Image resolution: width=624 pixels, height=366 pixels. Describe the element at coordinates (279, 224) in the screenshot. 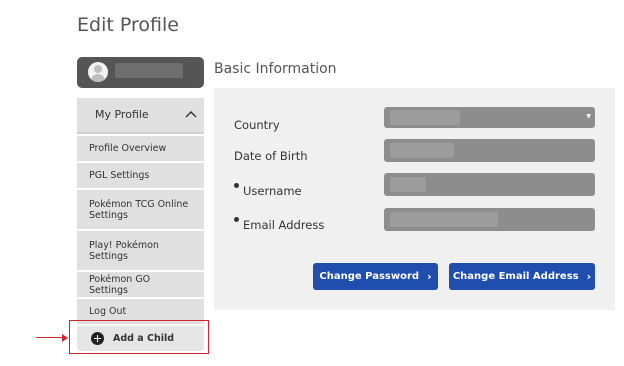

I see `email-address-label: Email Address` at that location.